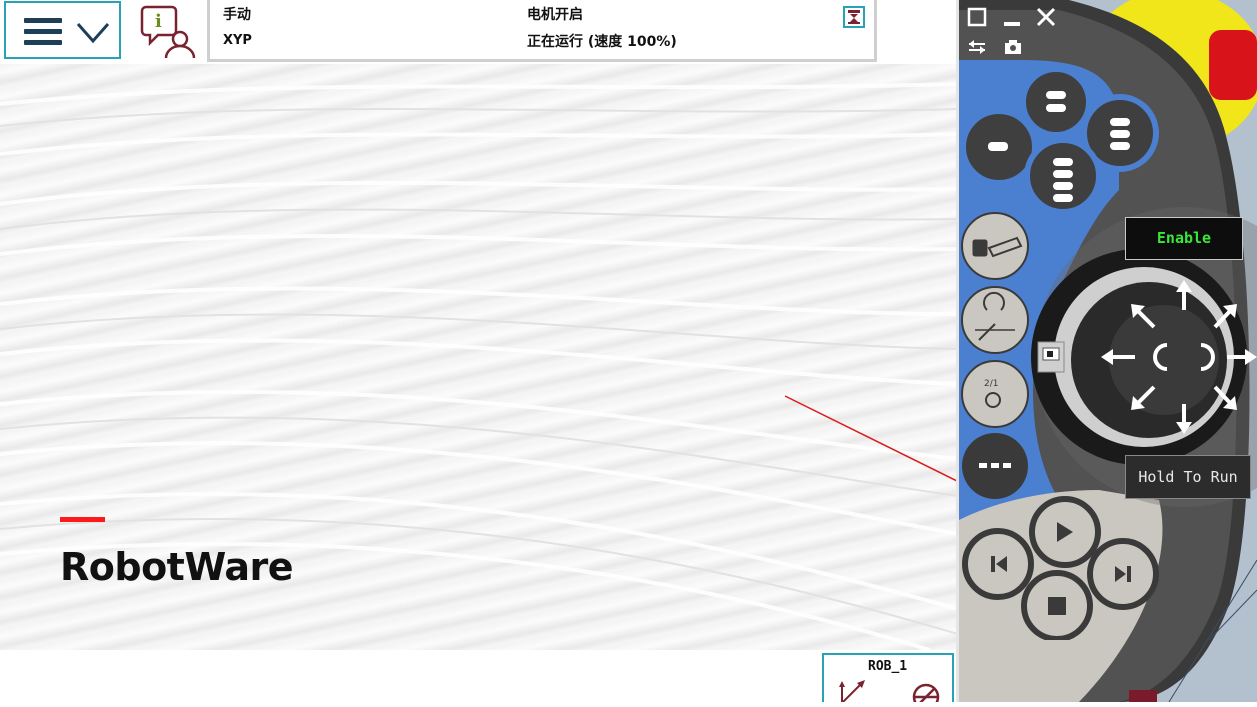  I want to click on close-icon, so click(1046, 17).